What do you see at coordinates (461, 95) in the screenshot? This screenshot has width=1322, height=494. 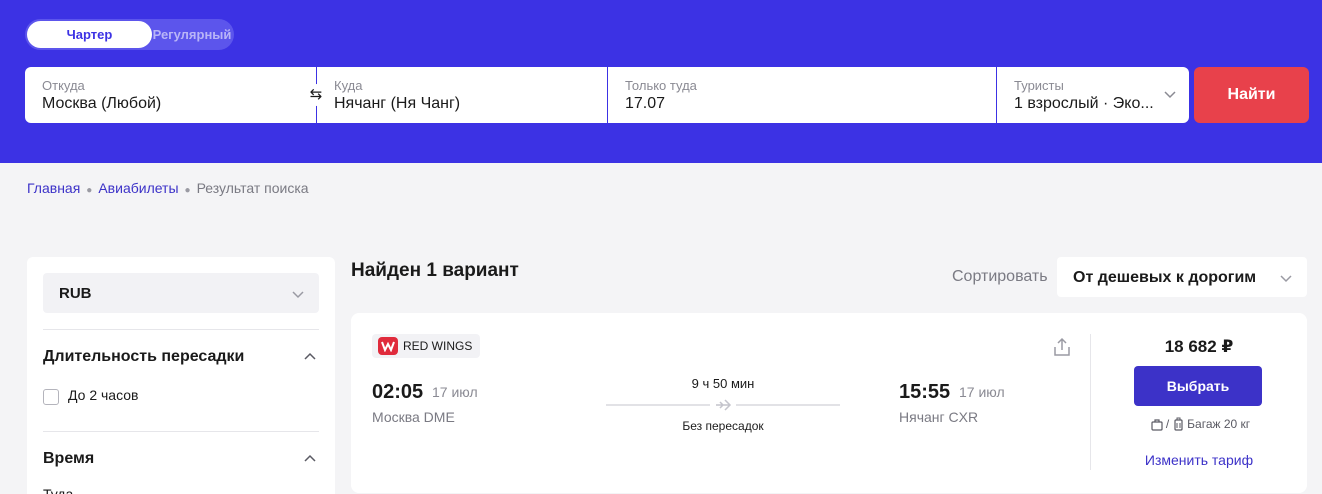 I see `to-field: Куда Нячанг (Ня Чанг)` at bounding box center [461, 95].